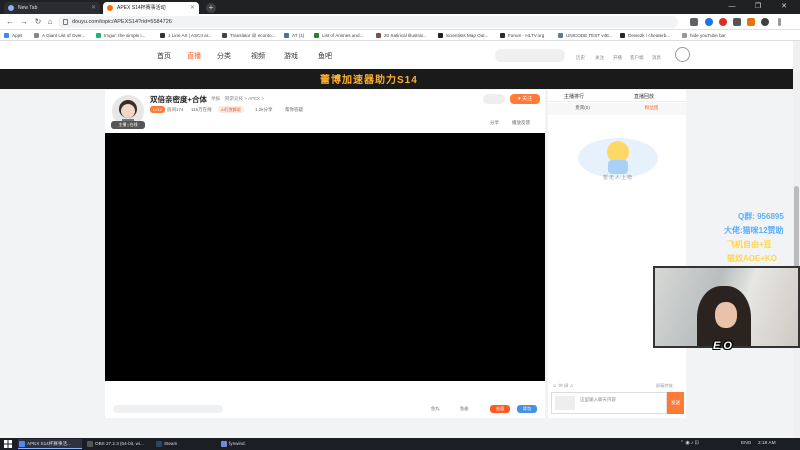 This screenshot has height=450, width=800. Describe the element at coordinates (726, 307) in the screenshot. I see `webcam-overlay` at that location.